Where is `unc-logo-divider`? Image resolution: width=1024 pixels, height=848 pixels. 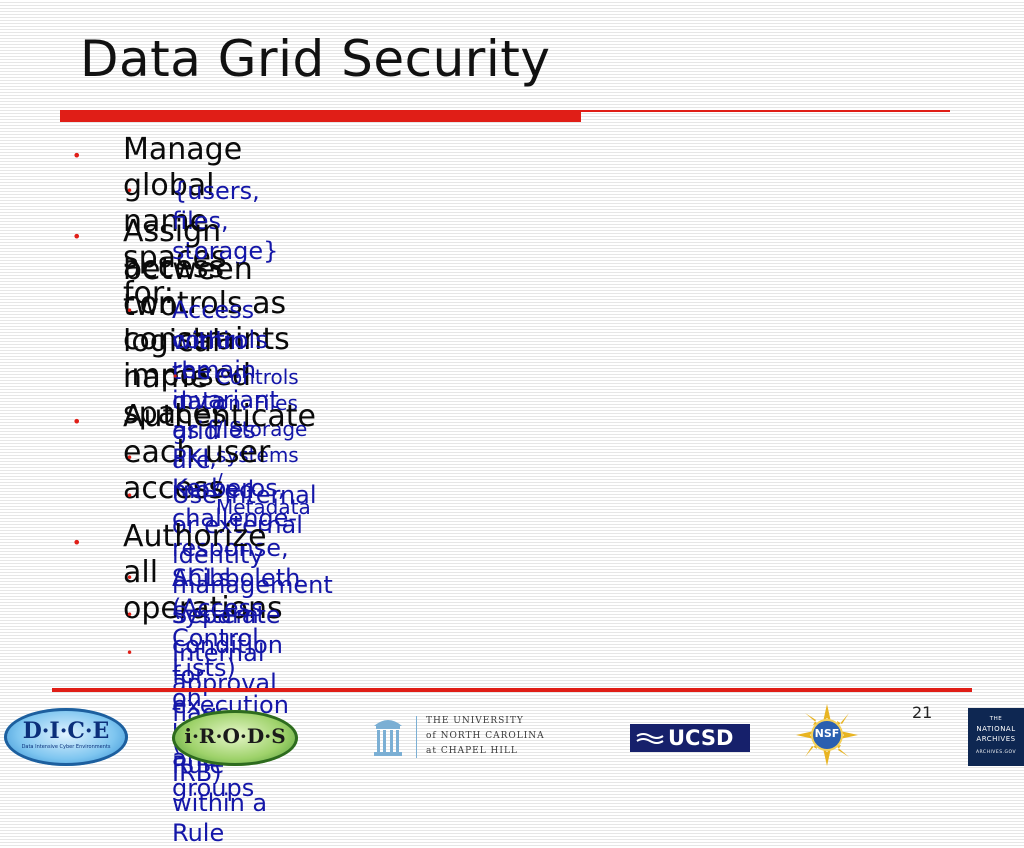 unc-logo-divider is located at coordinates (416, 737).